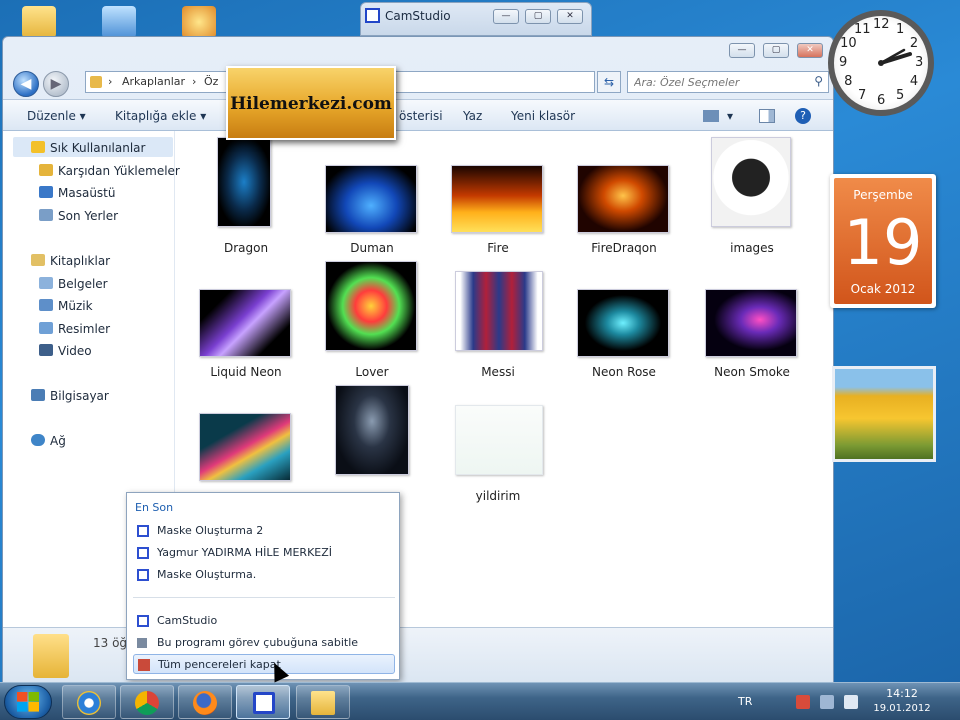 Image resolution: width=960 pixels, height=720 pixels. I want to click on view-options-icon, so click(711, 116).